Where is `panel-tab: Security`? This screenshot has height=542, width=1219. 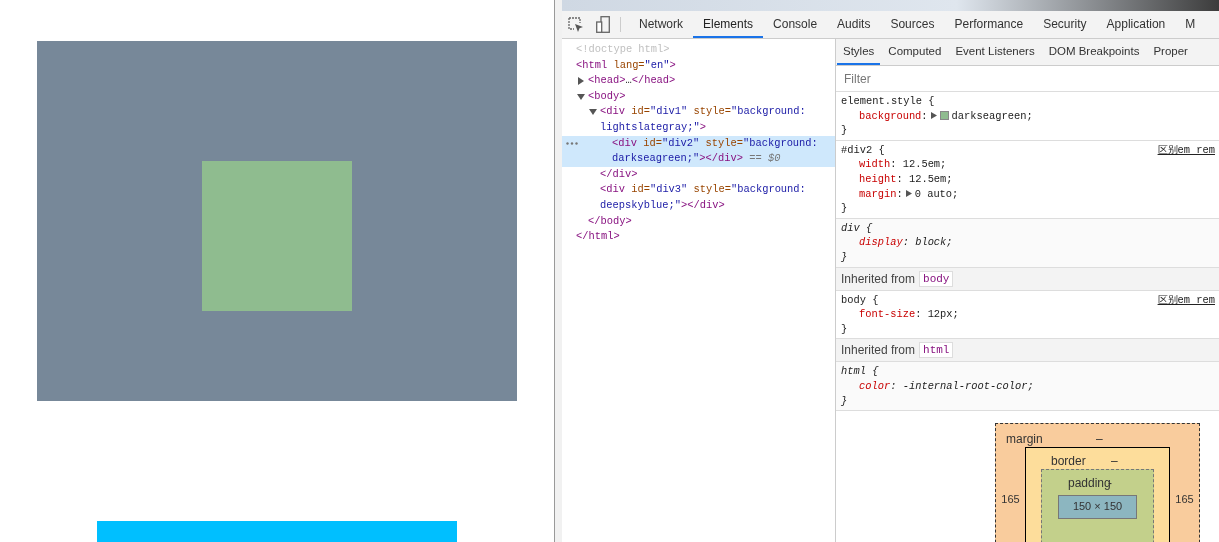
panel-tab: Security is located at coordinates (1065, 24).